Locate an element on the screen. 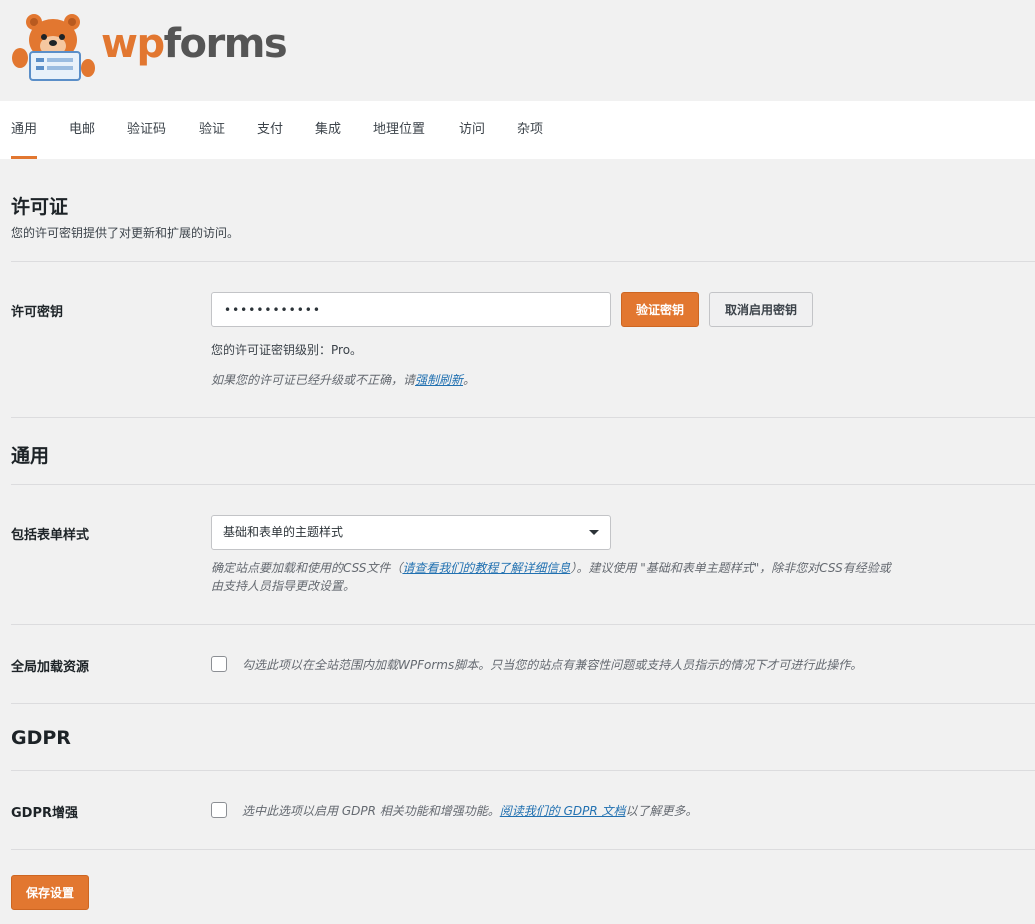  refresh-note-prefix: 如果您的许可证已经升级或不正确，请 is located at coordinates (313, 380).